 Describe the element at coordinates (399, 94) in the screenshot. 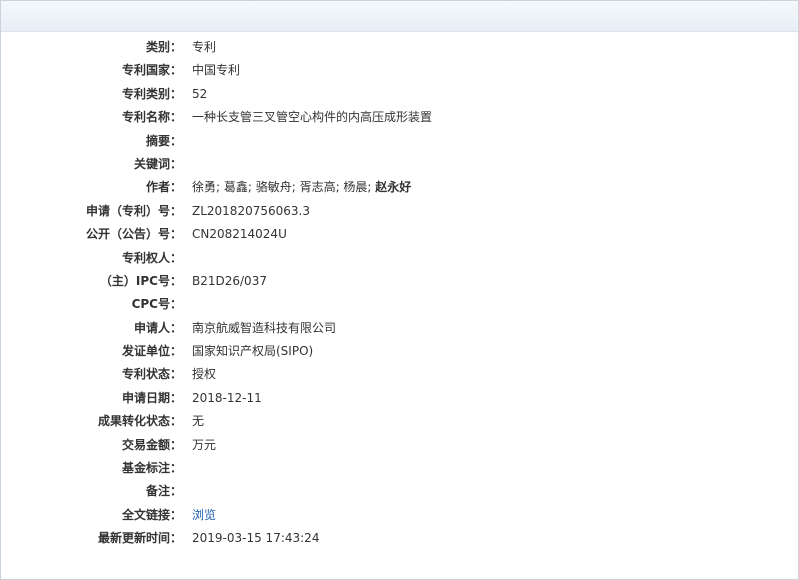

I see `field-row-patent-type: 专利类别： 52` at that location.